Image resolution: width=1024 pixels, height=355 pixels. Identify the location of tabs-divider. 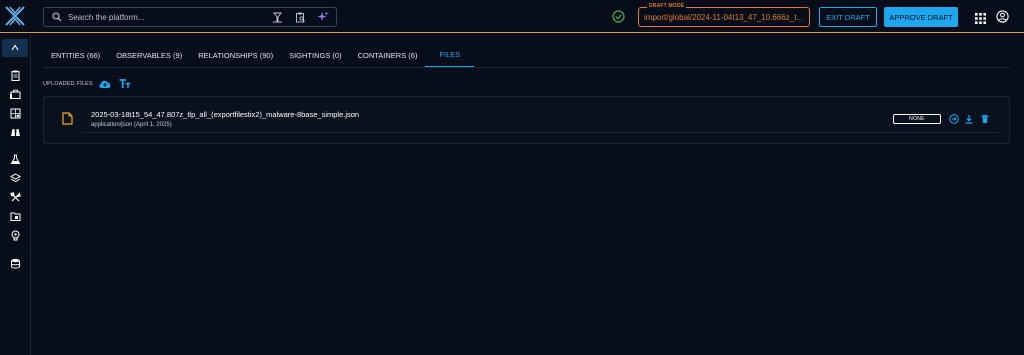
(526, 67).